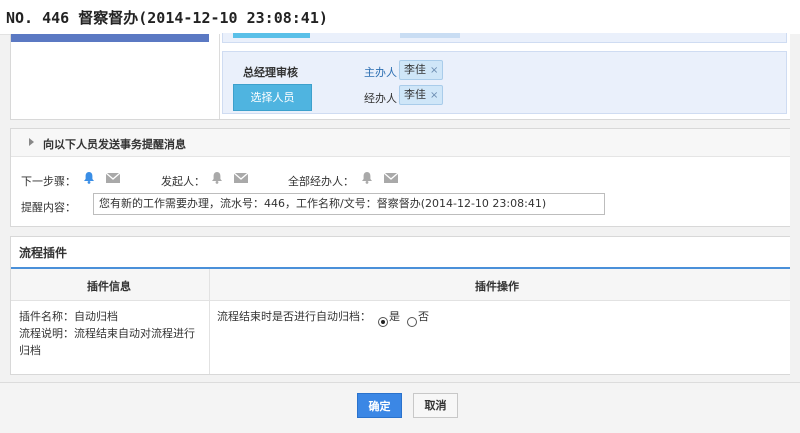 The height and width of the screenshot is (433, 800). What do you see at coordinates (434, 95) in the screenshot?
I see `remove-handler-icon: ×` at bounding box center [434, 95].